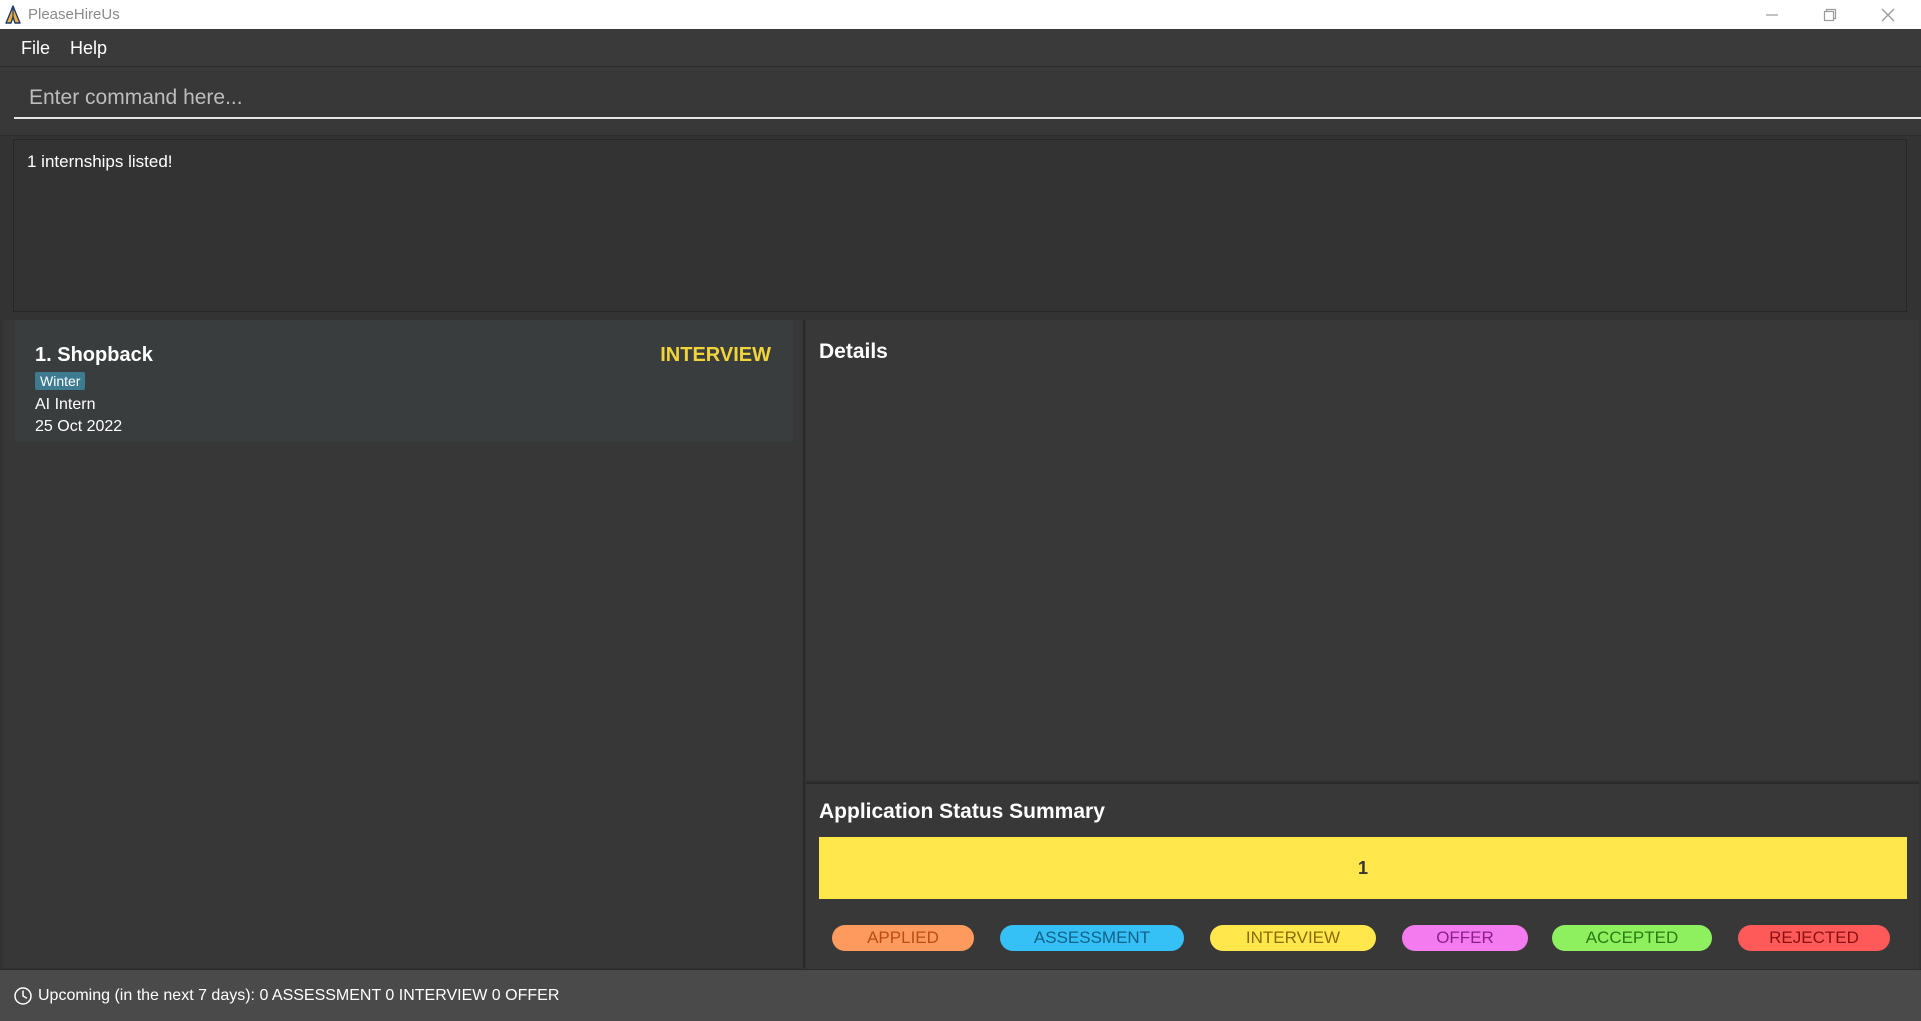 The width and height of the screenshot is (1921, 1021). I want to click on praying-hands-icon, so click(13, 14).